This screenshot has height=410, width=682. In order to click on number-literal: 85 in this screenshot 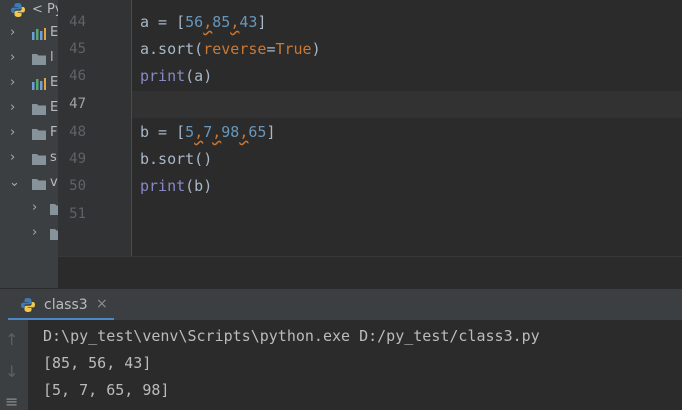, I will do `click(221, 22)`.